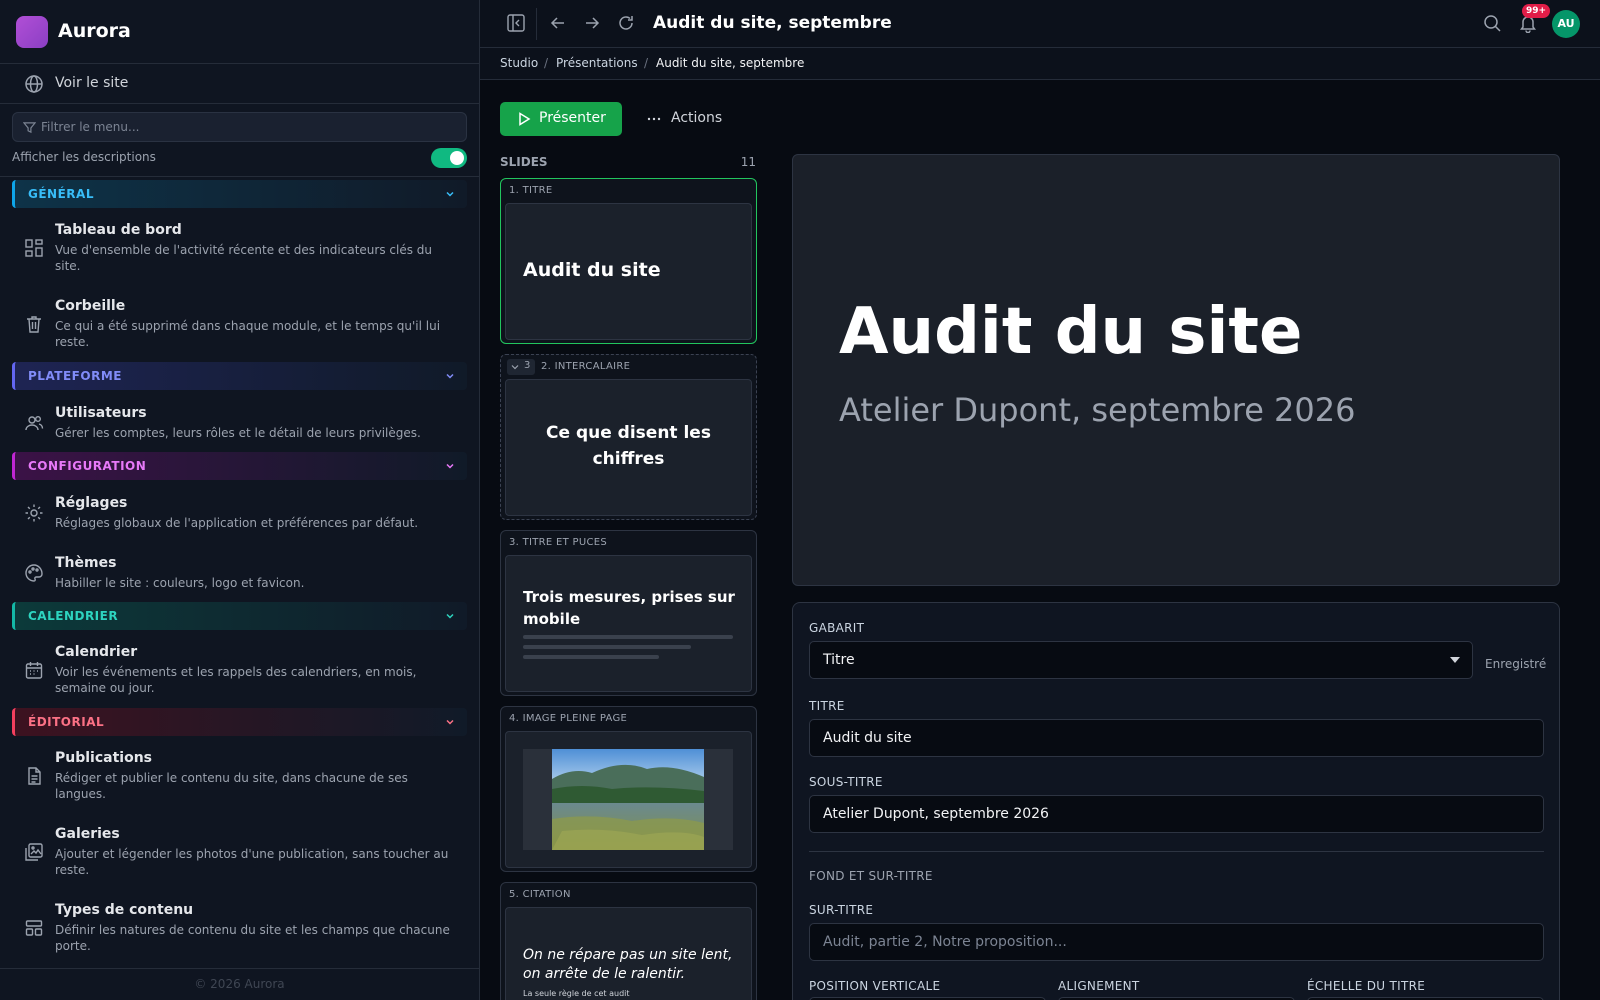 This screenshot has width=1600, height=1000. Describe the element at coordinates (92, 83) in the screenshot. I see `view-site-label: Voir le site` at that location.